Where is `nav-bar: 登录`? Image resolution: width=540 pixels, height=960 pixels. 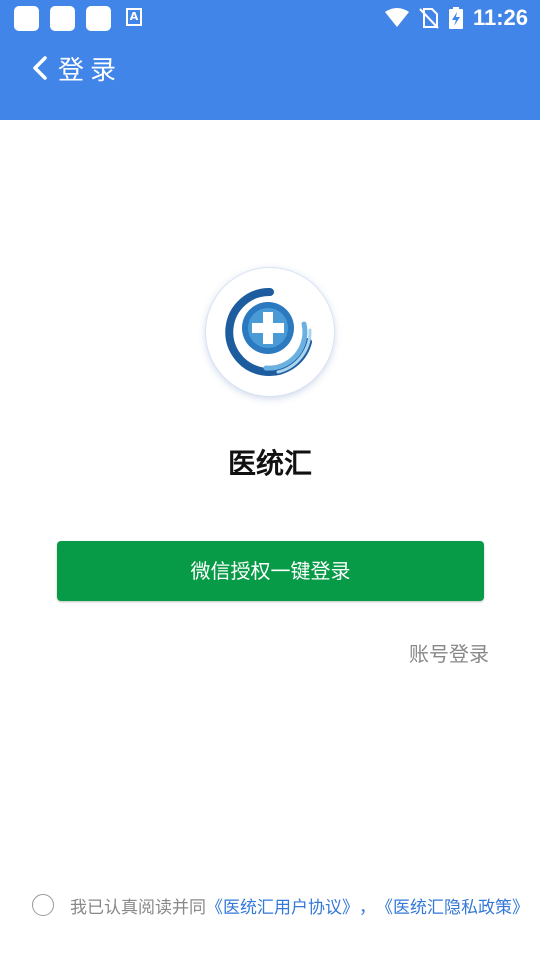
nav-bar: 登录 is located at coordinates (76, 68).